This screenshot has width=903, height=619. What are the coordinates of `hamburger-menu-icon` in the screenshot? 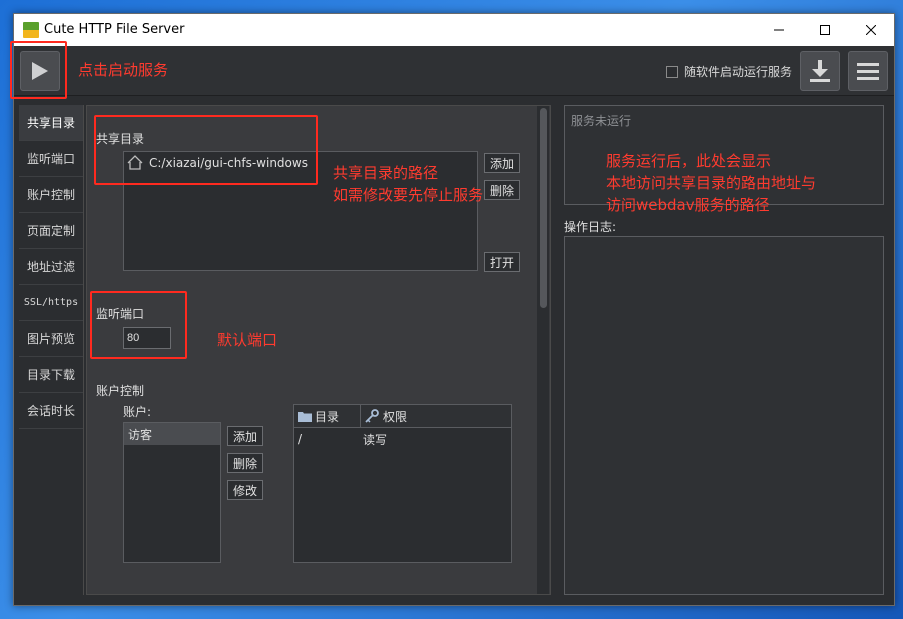 It's located at (868, 71).